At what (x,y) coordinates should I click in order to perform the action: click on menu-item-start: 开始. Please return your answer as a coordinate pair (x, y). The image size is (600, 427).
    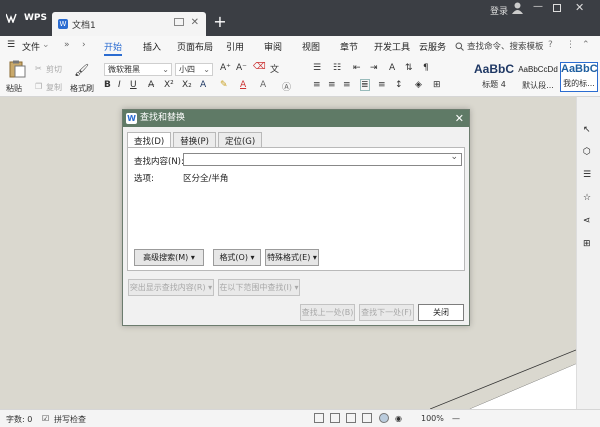
    Looking at the image, I should click on (113, 48).